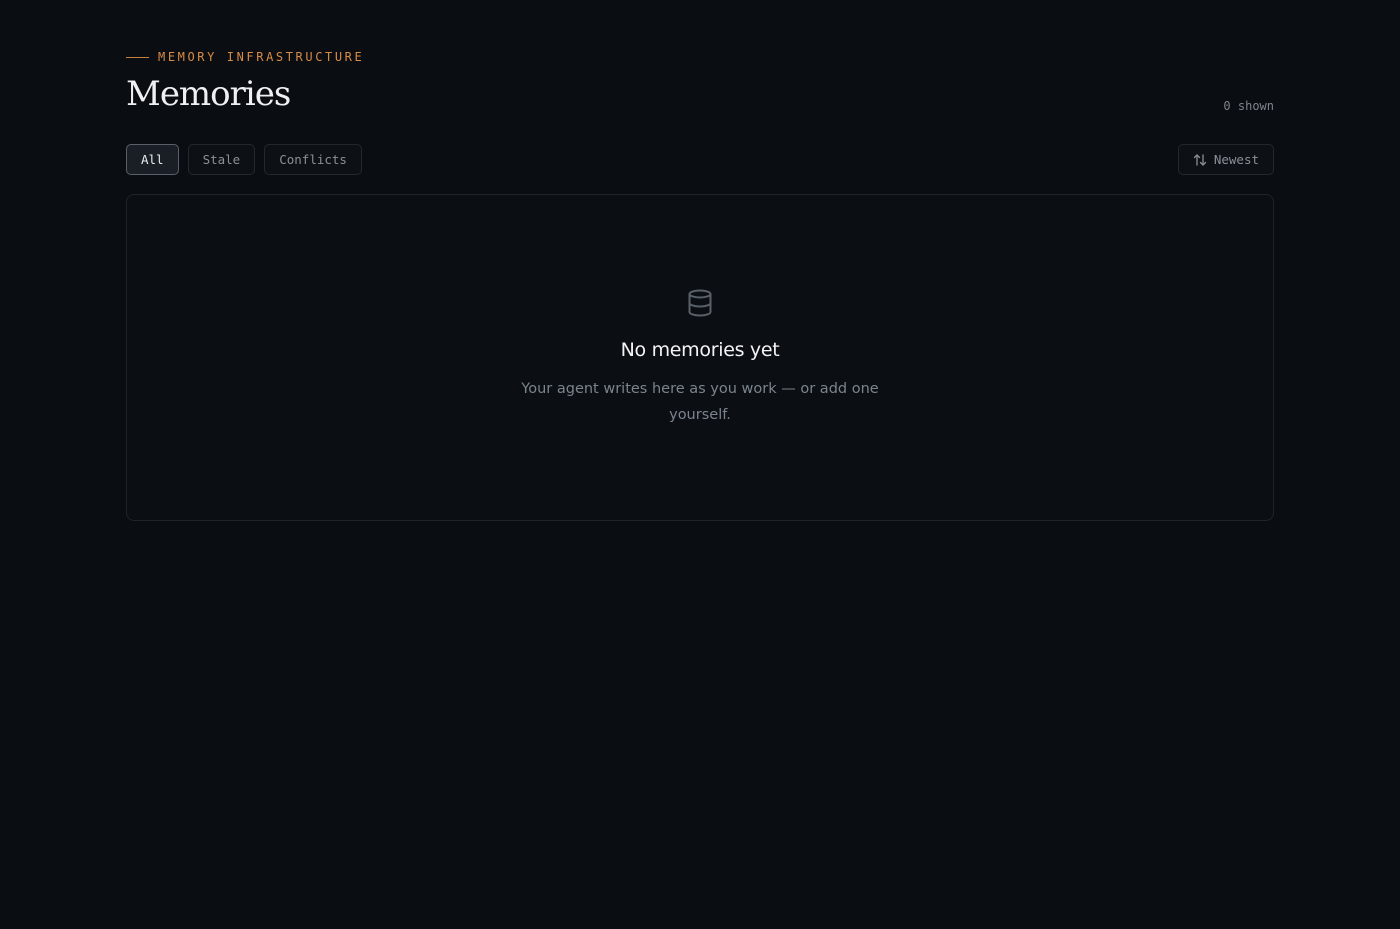  What do you see at coordinates (1236, 159) in the screenshot?
I see `sort-label: Newest` at bounding box center [1236, 159].